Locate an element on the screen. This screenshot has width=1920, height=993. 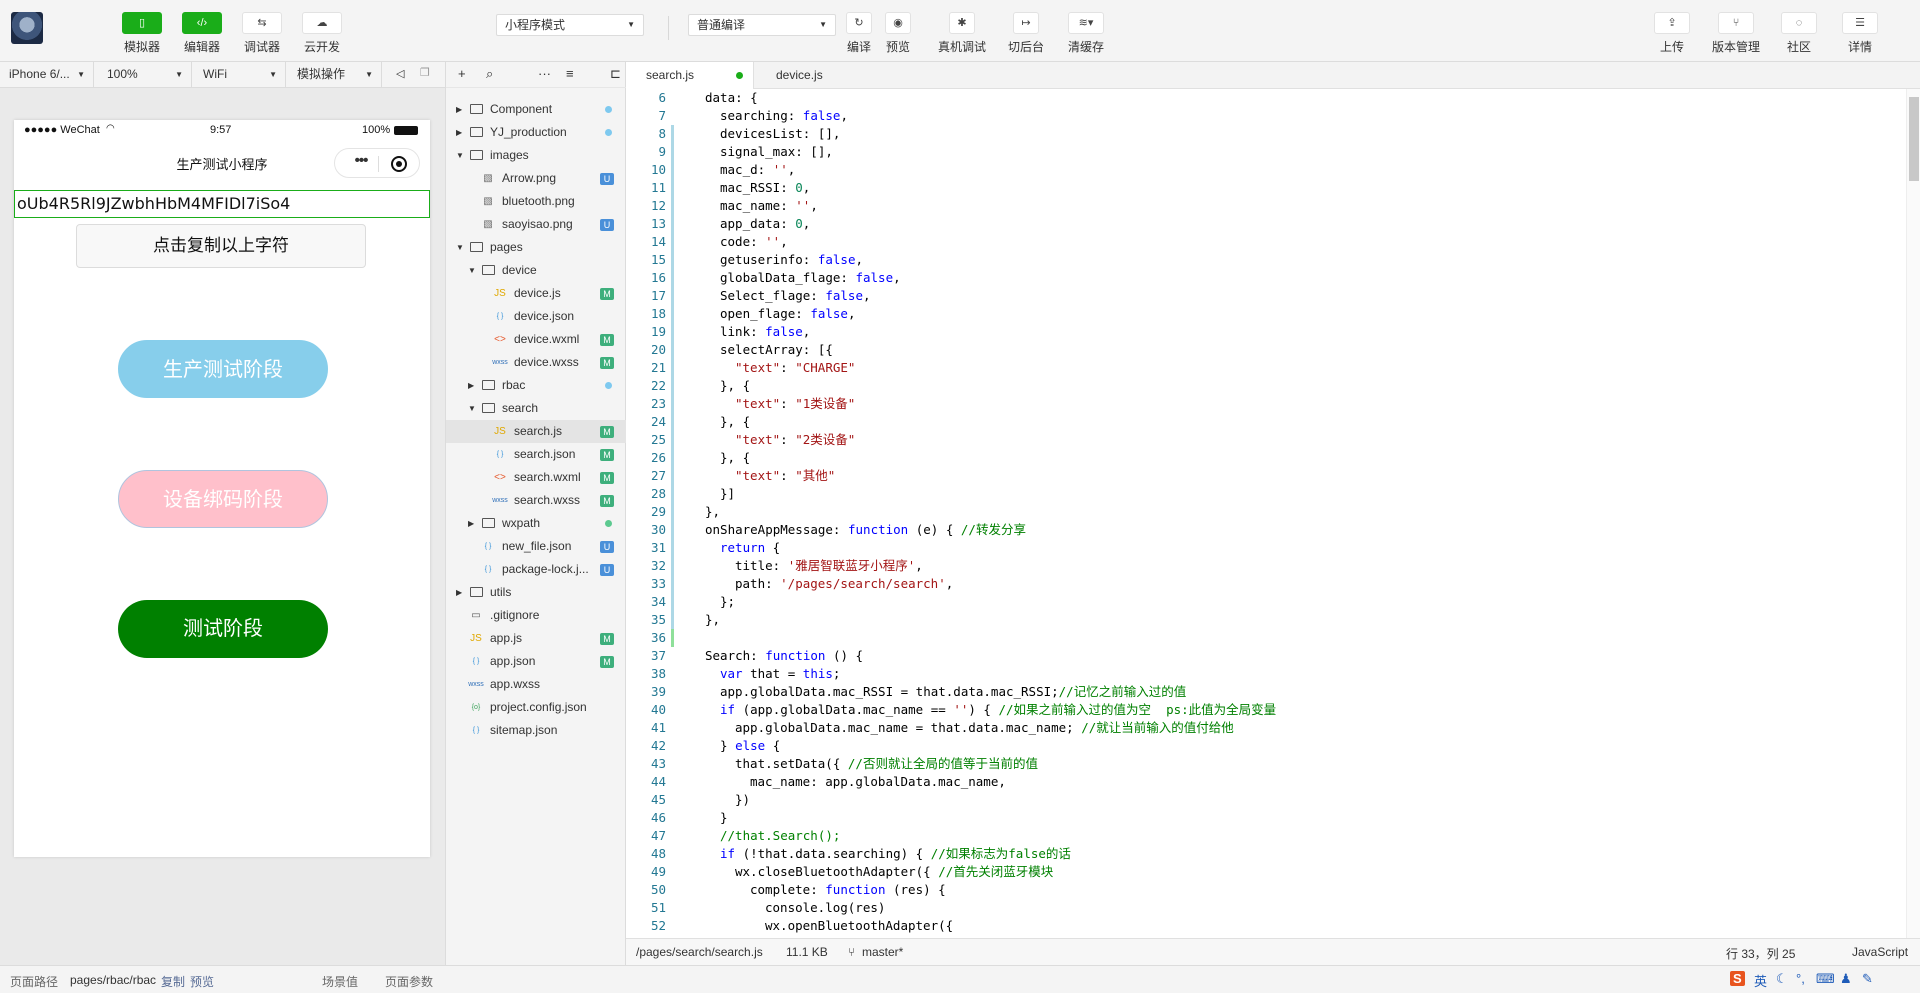
code-line: 44 mac_name: app.globalData.mac_name, is located at coordinates (1266, 782).